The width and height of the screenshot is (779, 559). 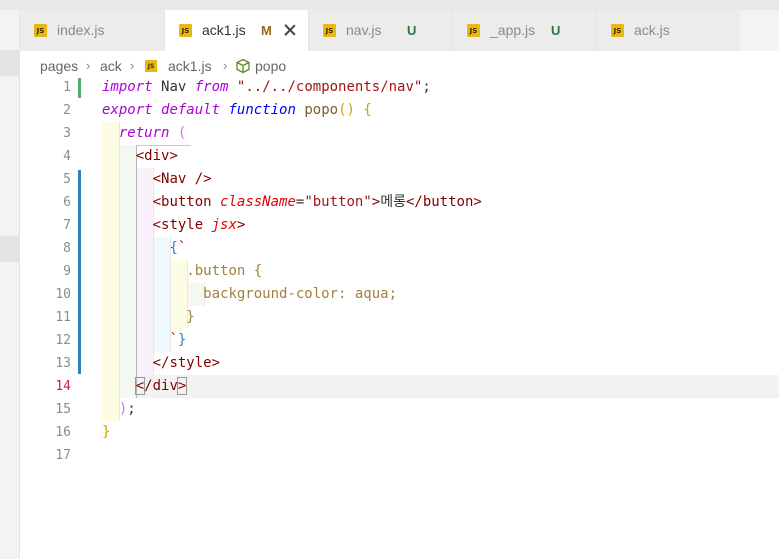 What do you see at coordinates (10, 284) in the screenshot?
I see `activity-bar` at bounding box center [10, 284].